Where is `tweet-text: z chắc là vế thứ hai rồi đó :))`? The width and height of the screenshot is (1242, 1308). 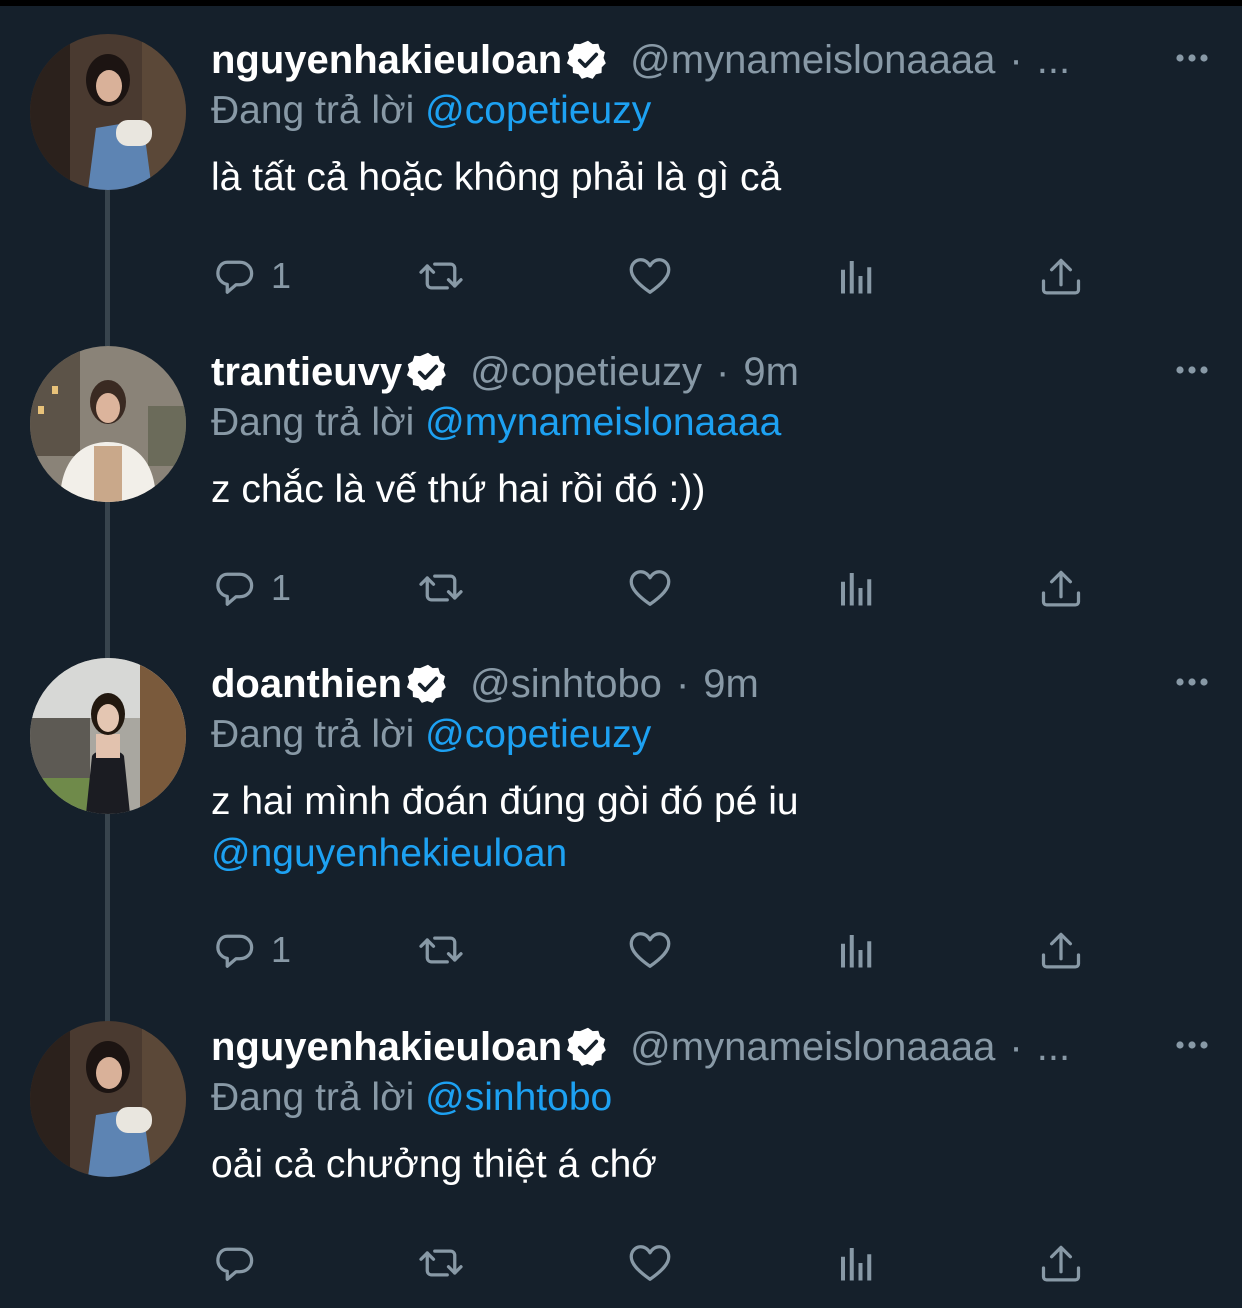 tweet-text: z chắc là vế thứ hai rồi đó :)) is located at coordinates (458, 489).